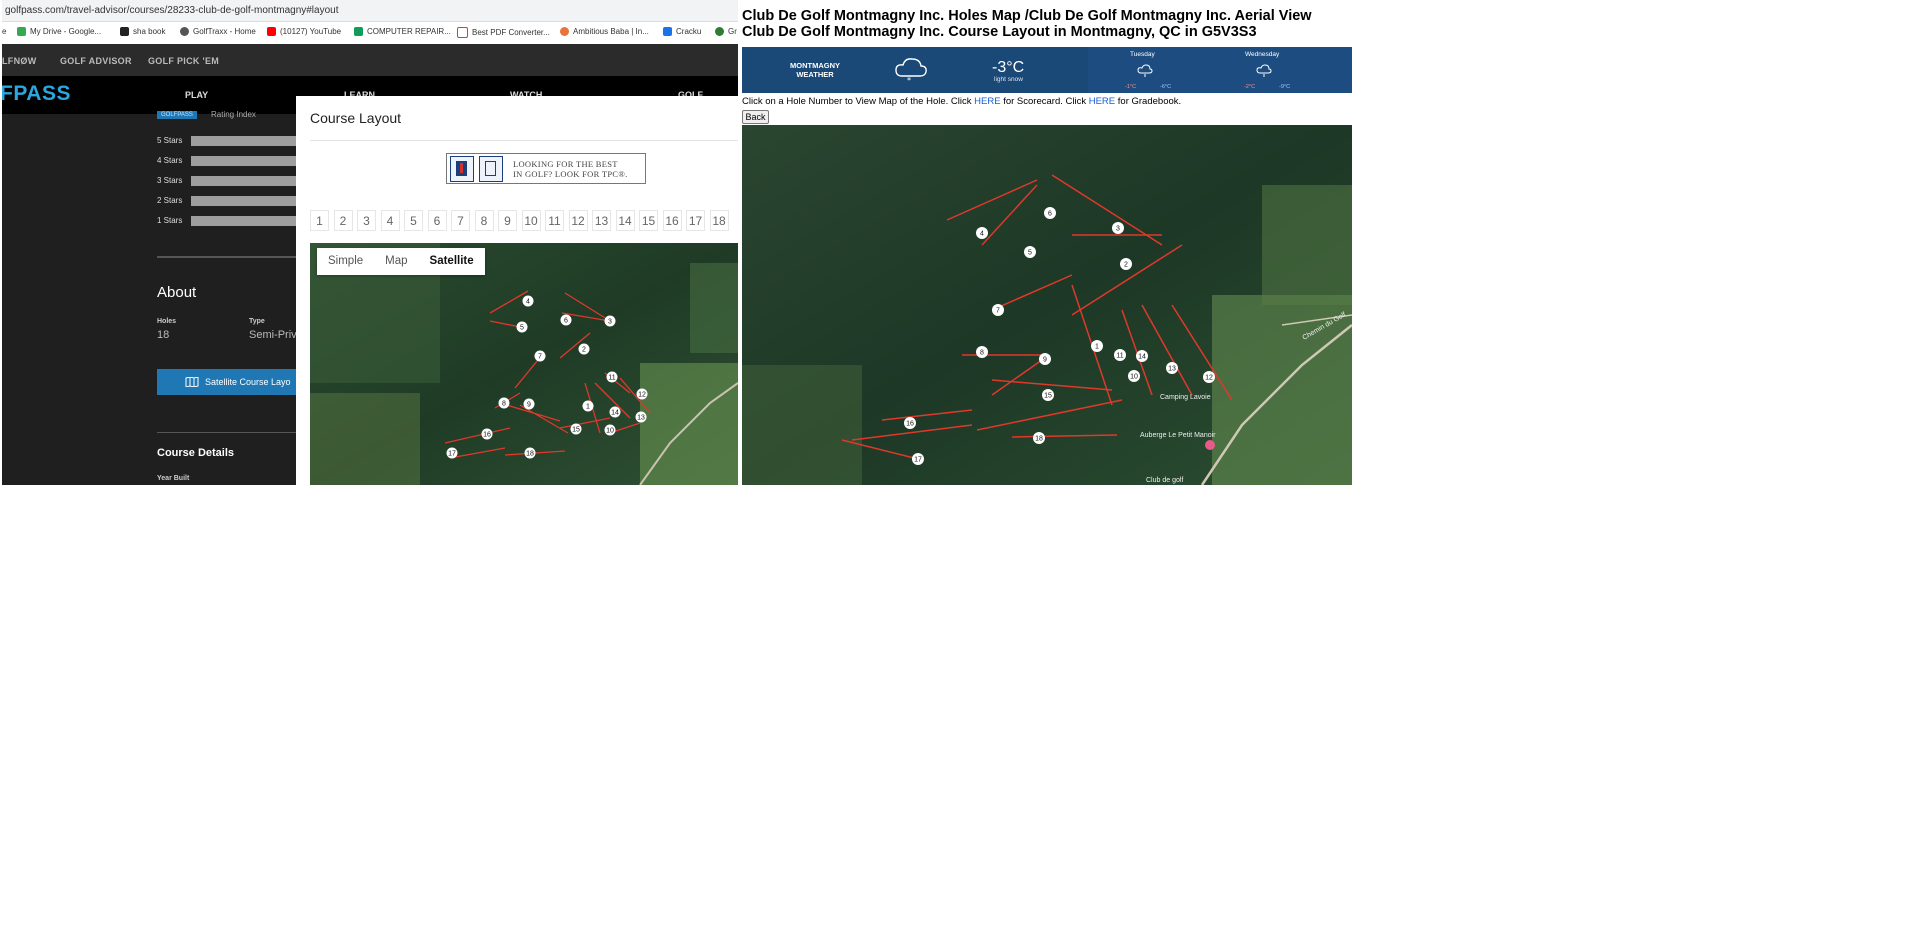 This screenshot has height=935, width=1914. What do you see at coordinates (218, 31) in the screenshot?
I see `bookmark-golftraxx: GolfTraxx - Home` at bounding box center [218, 31].